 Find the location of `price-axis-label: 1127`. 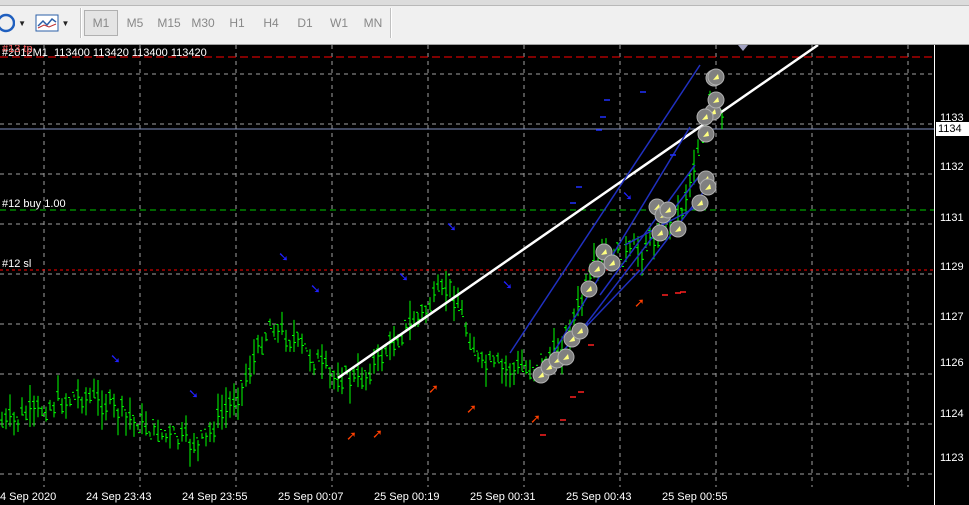

price-axis-label: 1127 is located at coordinates (952, 317).